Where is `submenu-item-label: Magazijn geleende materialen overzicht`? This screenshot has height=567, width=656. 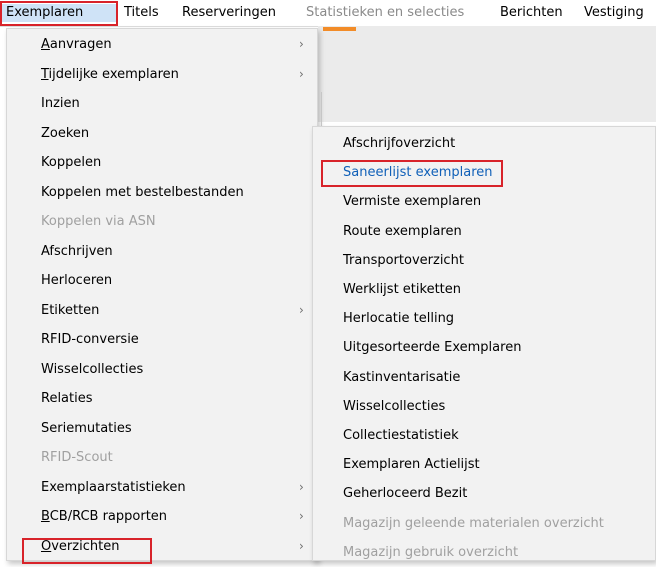
submenu-item-label: Magazijn geleende materialen overzicht is located at coordinates (473, 523).